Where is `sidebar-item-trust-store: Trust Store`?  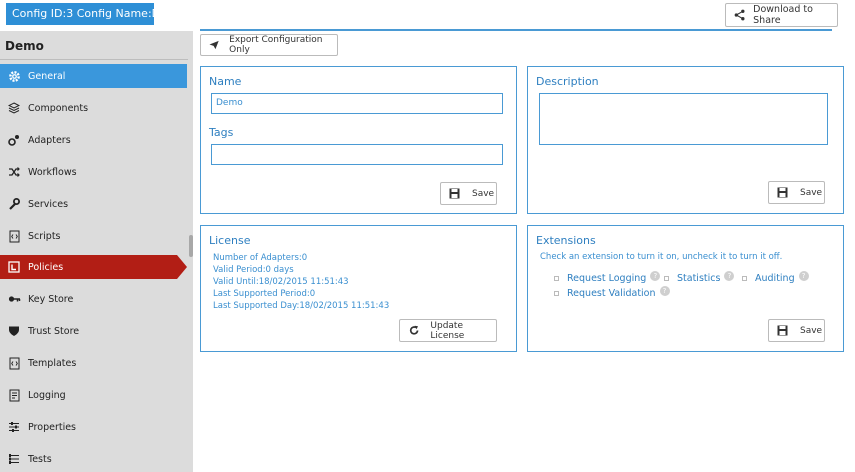
sidebar-item-trust-store: Trust Store is located at coordinates (93, 331).